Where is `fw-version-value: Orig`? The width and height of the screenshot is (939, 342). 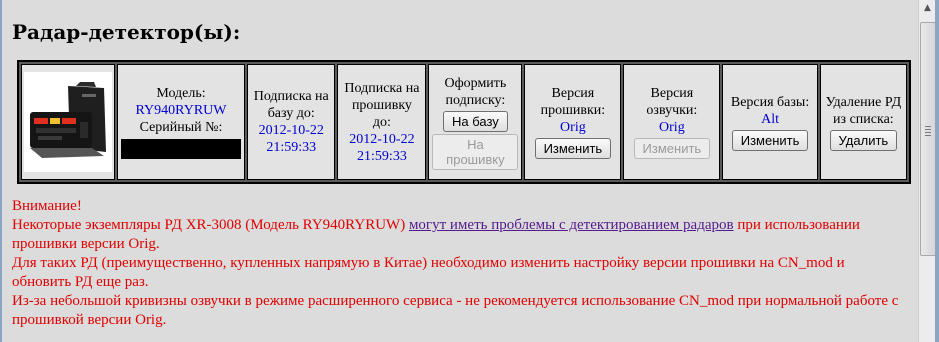
fw-version-value: Orig is located at coordinates (573, 127).